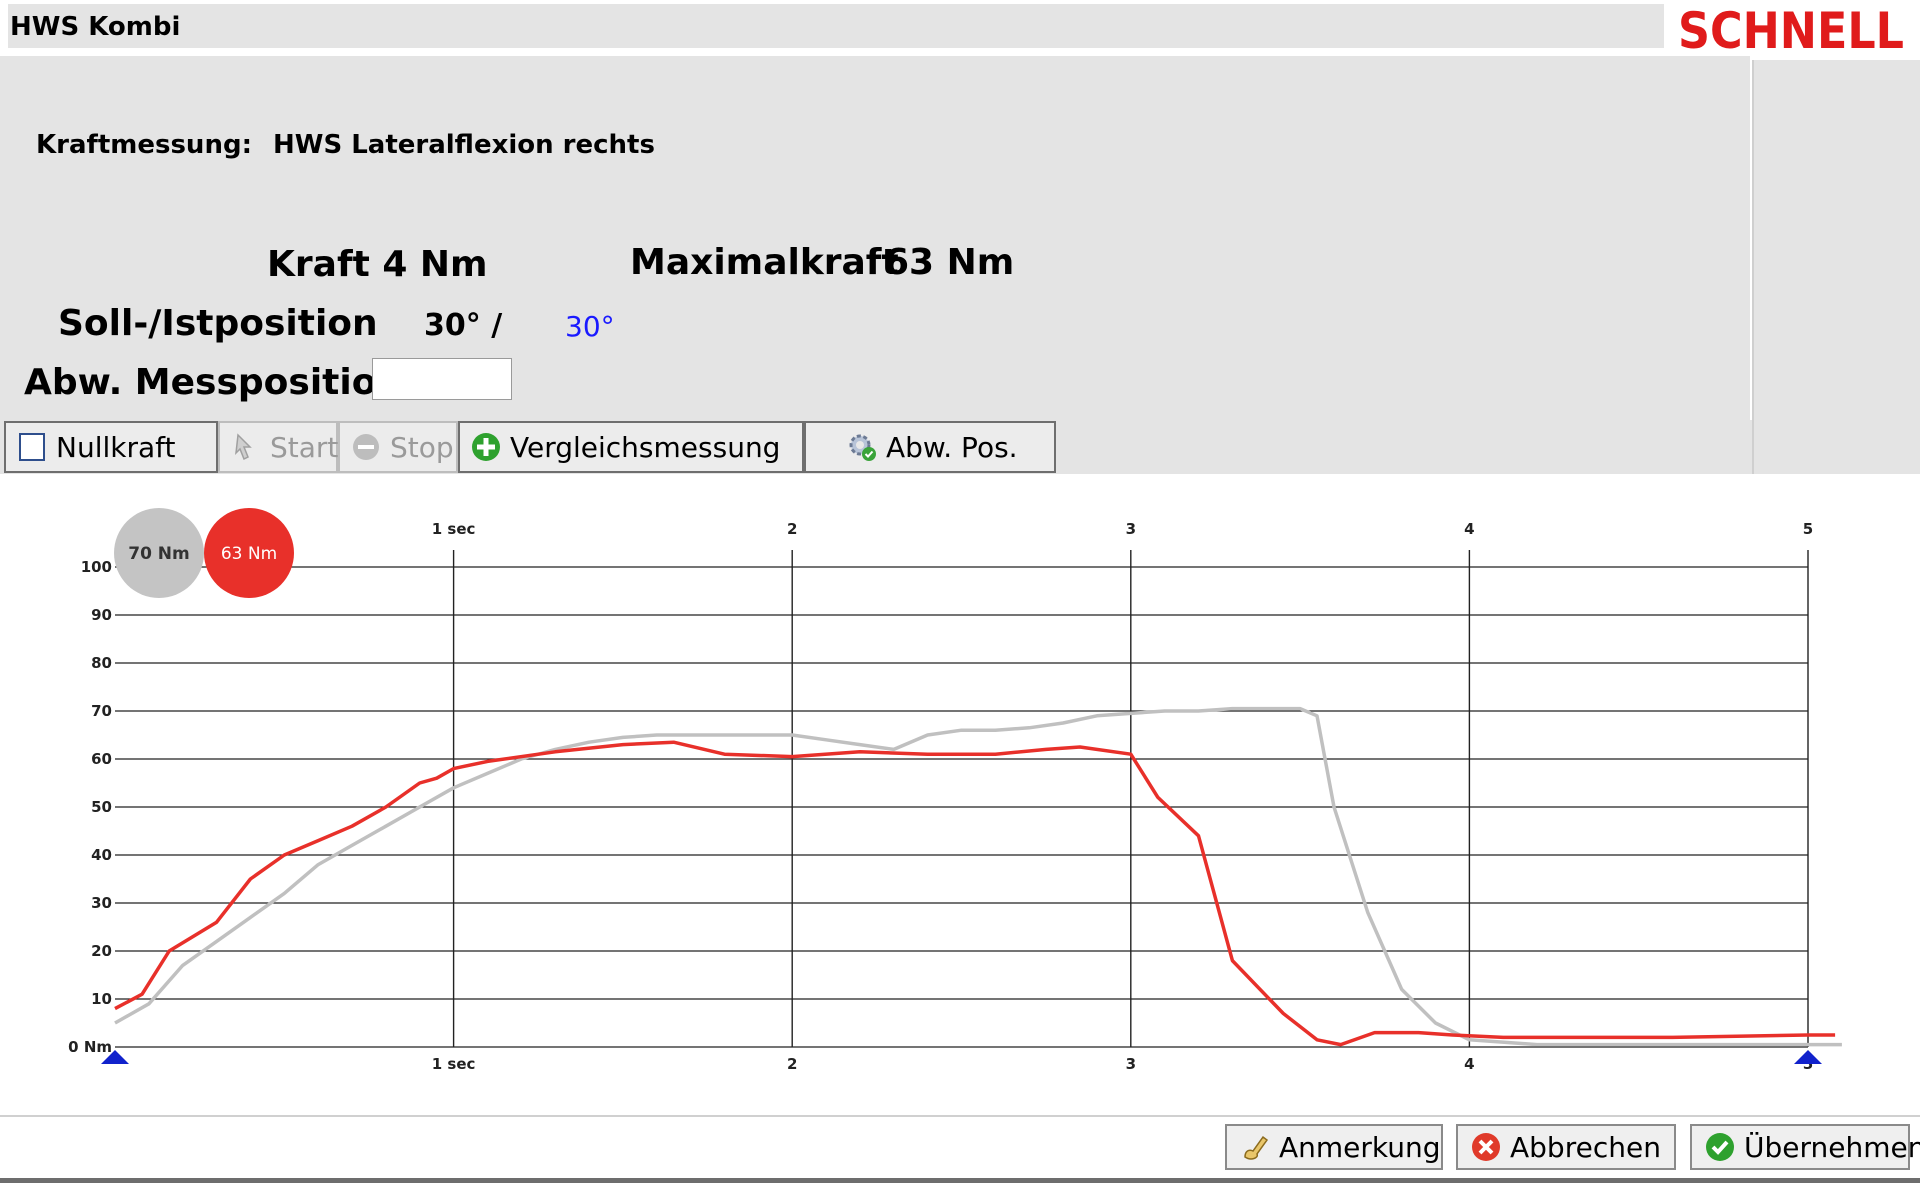 The width and height of the screenshot is (1920, 1183). What do you see at coordinates (96, 567) in the screenshot?
I see `y-tick-label: 100` at bounding box center [96, 567].